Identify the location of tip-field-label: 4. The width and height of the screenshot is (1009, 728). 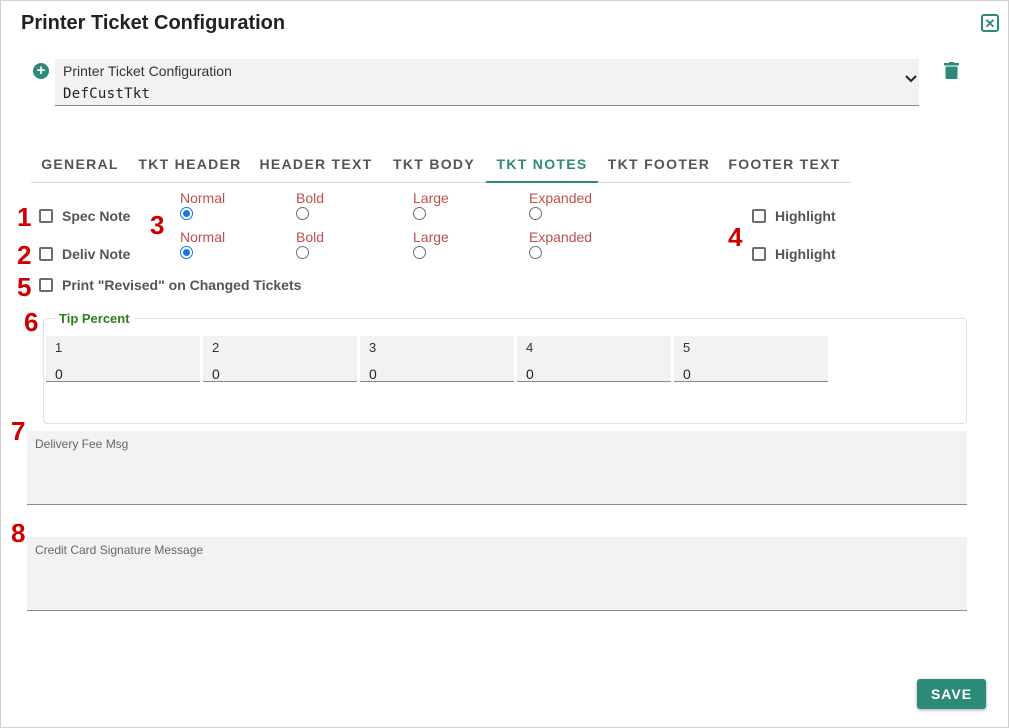
(530, 347).